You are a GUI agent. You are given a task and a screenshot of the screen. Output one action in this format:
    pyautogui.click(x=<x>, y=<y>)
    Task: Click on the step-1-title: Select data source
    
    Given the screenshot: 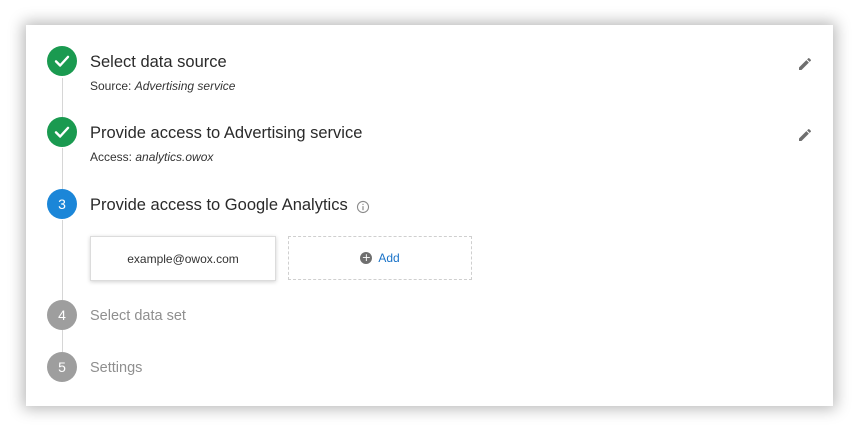 What is the action you would take?
    pyautogui.click(x=158, y=62)
    